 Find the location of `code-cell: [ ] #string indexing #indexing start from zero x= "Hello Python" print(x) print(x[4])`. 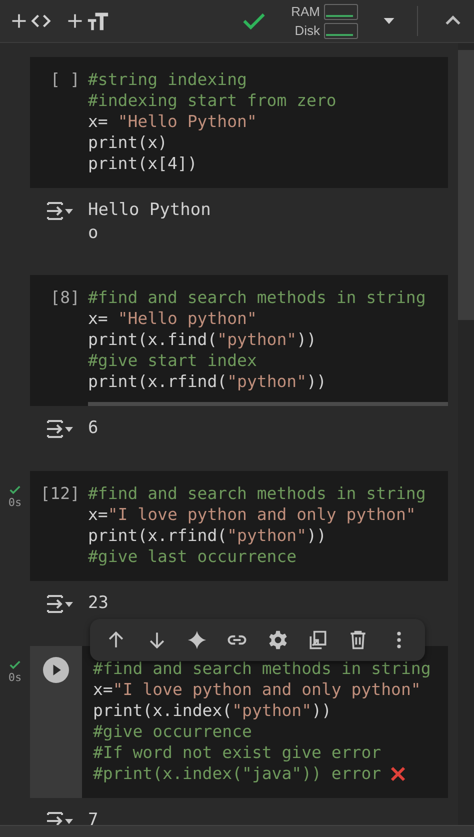

code-cell: [ ] #string indexing #indexing start from zero x= "Hello Python" print(x) print(x[4]) is located at coordinates (239, 122).